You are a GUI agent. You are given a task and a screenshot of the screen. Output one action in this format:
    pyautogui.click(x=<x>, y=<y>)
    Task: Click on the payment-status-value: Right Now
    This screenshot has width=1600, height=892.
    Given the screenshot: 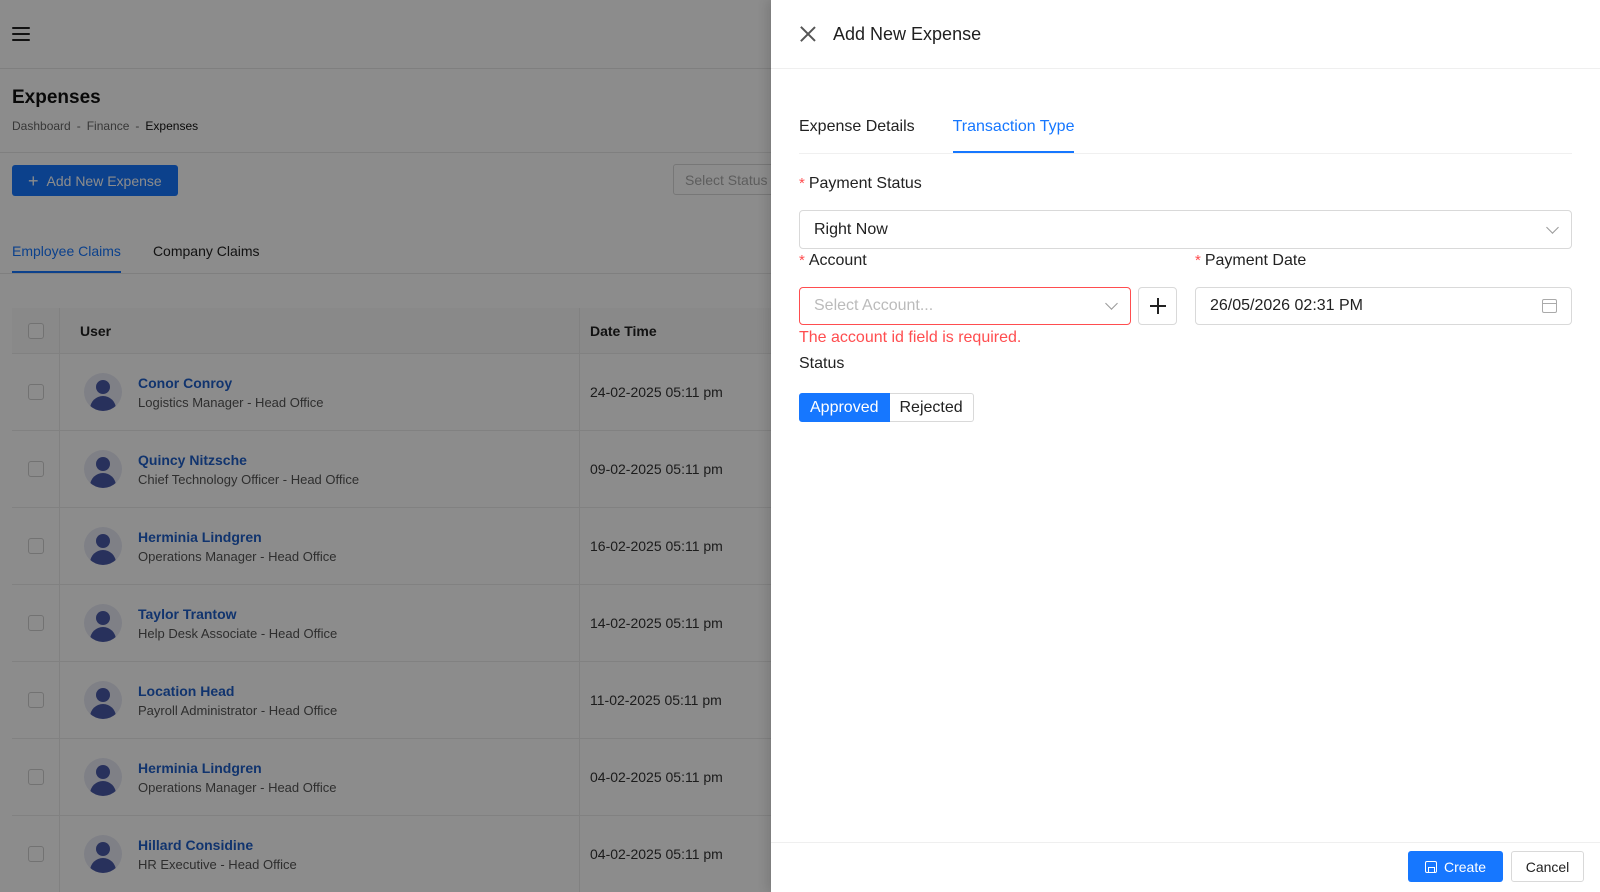 What is the action you would take?
    pyautogui.click(x=851, y=229)
    